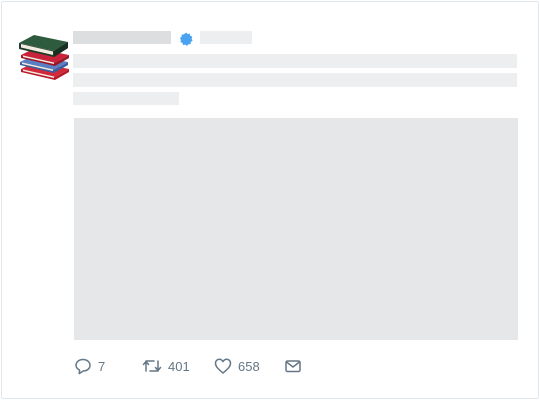 The image size is (540, 400). I want to click on verified-badge, so click(186, 39).